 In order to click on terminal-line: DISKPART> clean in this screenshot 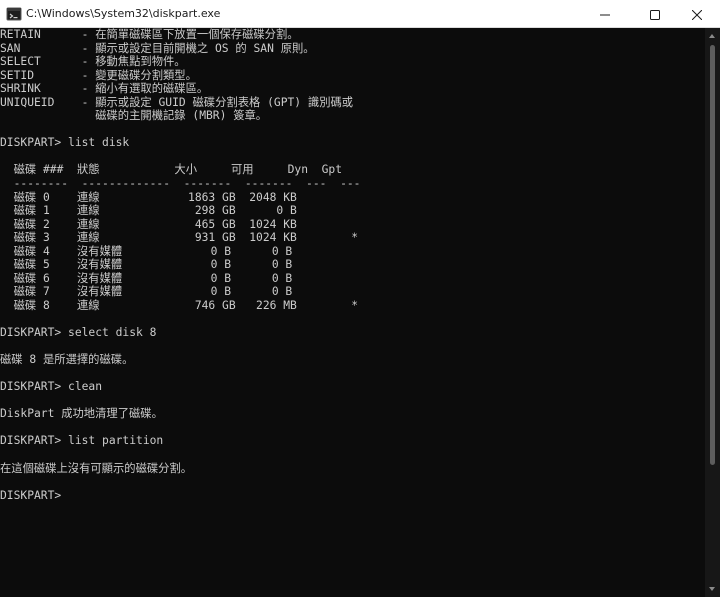, I will do `click(51, 387)`.